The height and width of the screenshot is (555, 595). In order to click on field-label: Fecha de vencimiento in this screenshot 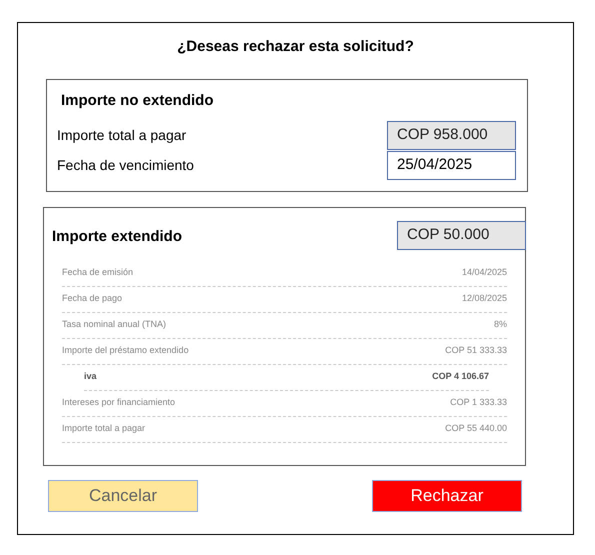, I will do `click(125, 165)`.